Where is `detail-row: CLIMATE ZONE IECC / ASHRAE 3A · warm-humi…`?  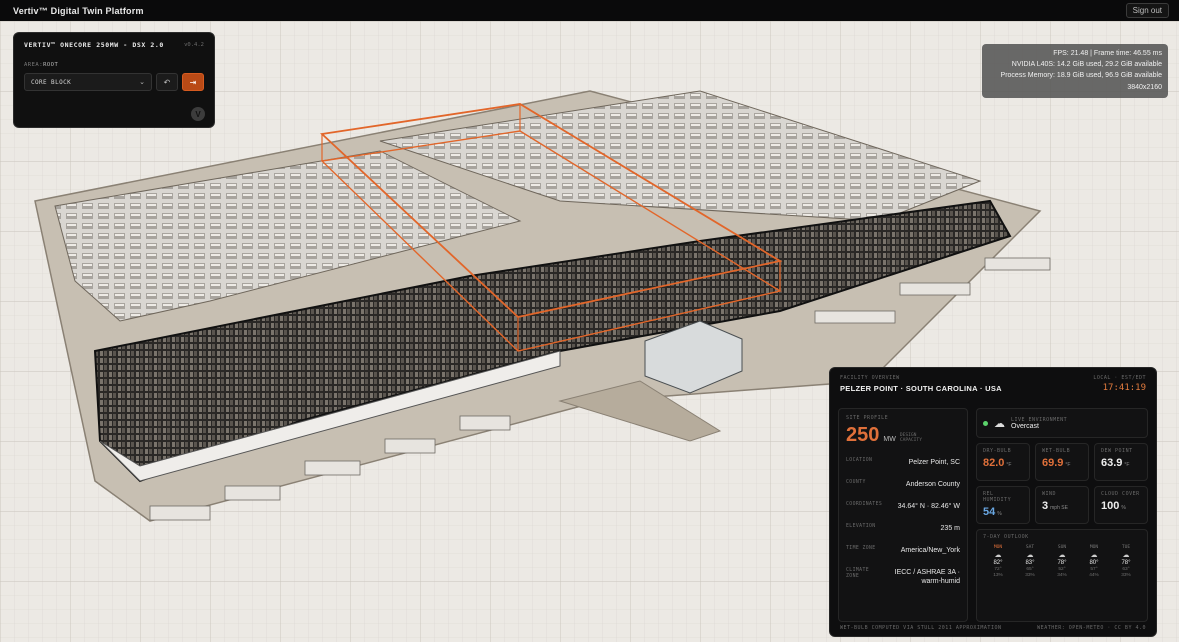 detail-row: CLIMATE ZONE IECC / ASHRAE 3A · warm-humi… is located at coordinates (903, 576).